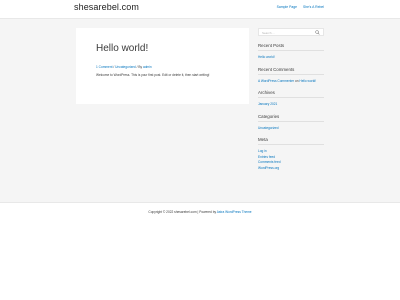  I want to click on meta-link-log-in: Log in, so click(262, 151).